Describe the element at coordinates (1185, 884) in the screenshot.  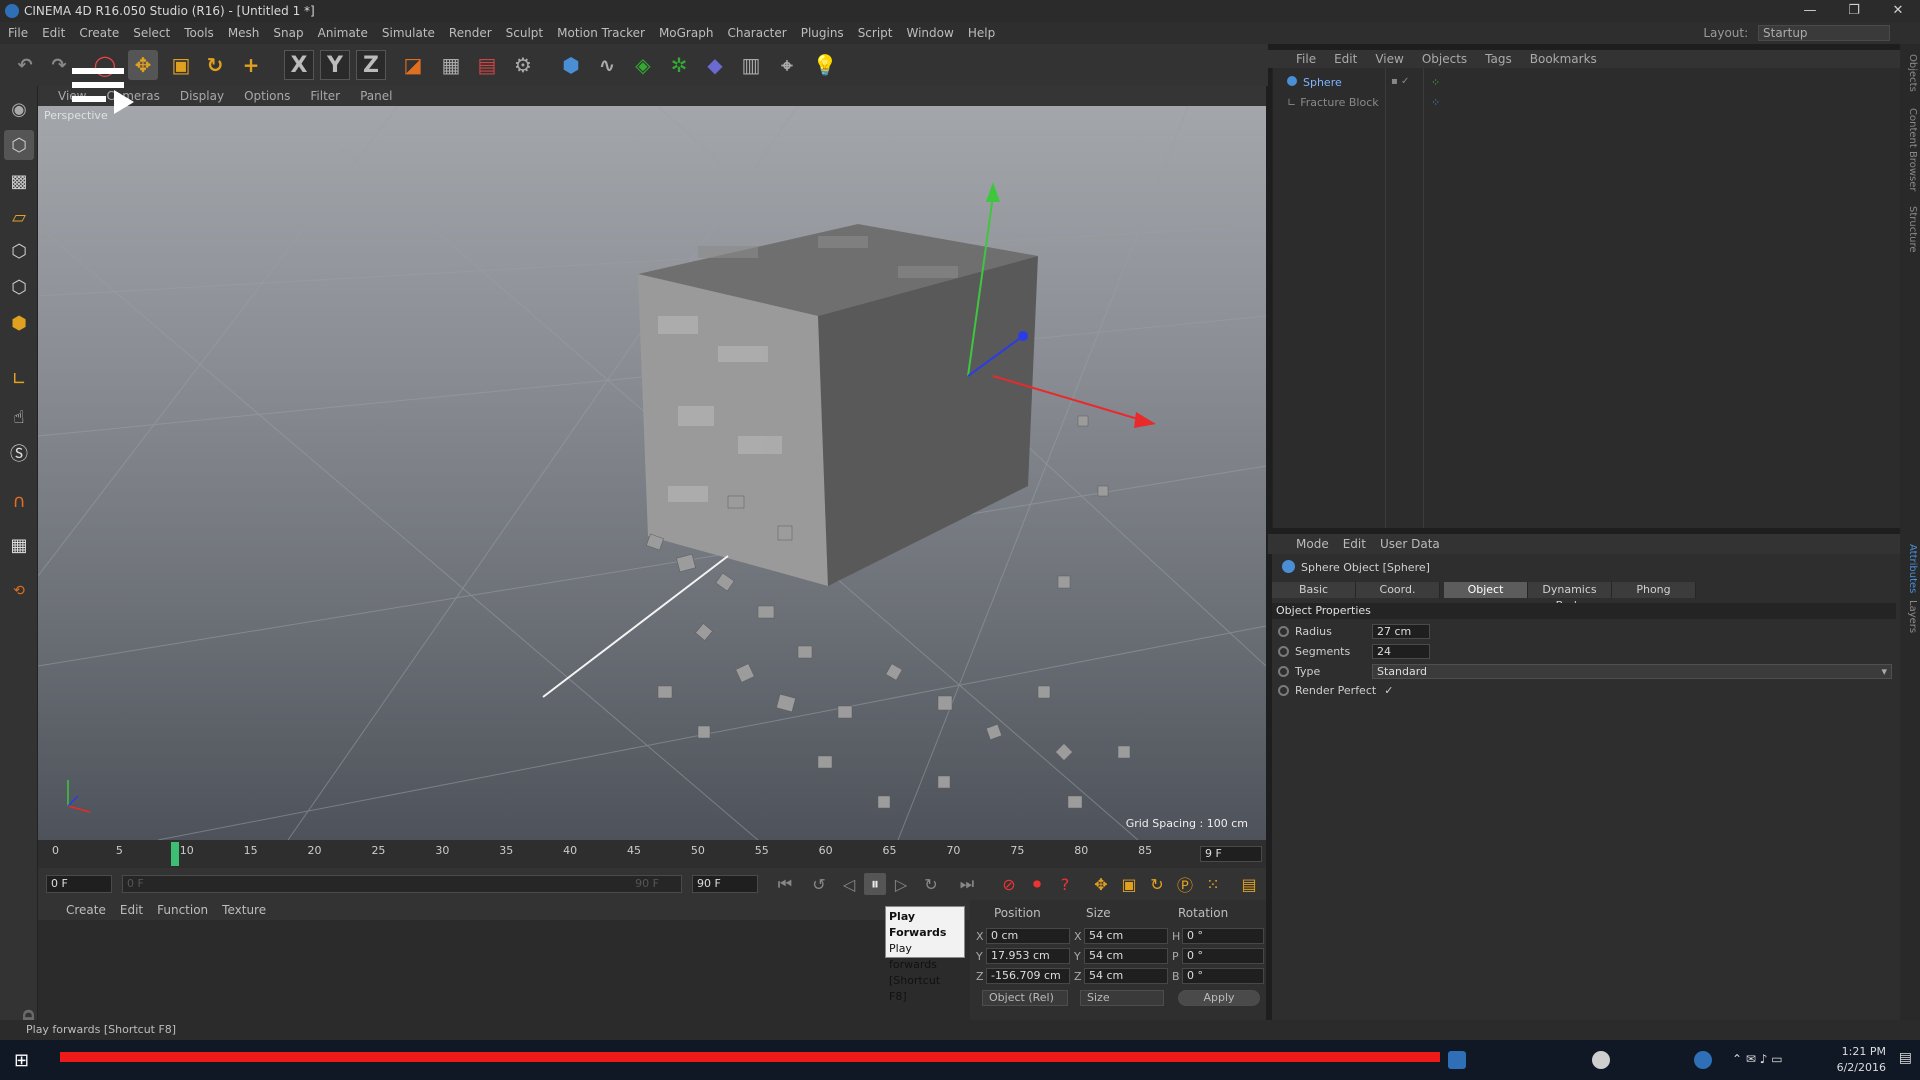
I see `record-parameter-icon: Ⓟ` at that location.